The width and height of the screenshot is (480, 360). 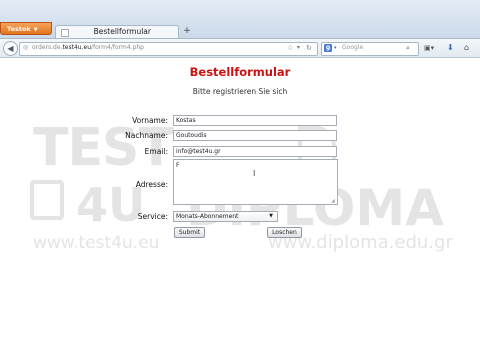 What do you see at coordinates (156, 151) in the screenshot?
I see `email-label: Email:` at bounding box center [156, 151].